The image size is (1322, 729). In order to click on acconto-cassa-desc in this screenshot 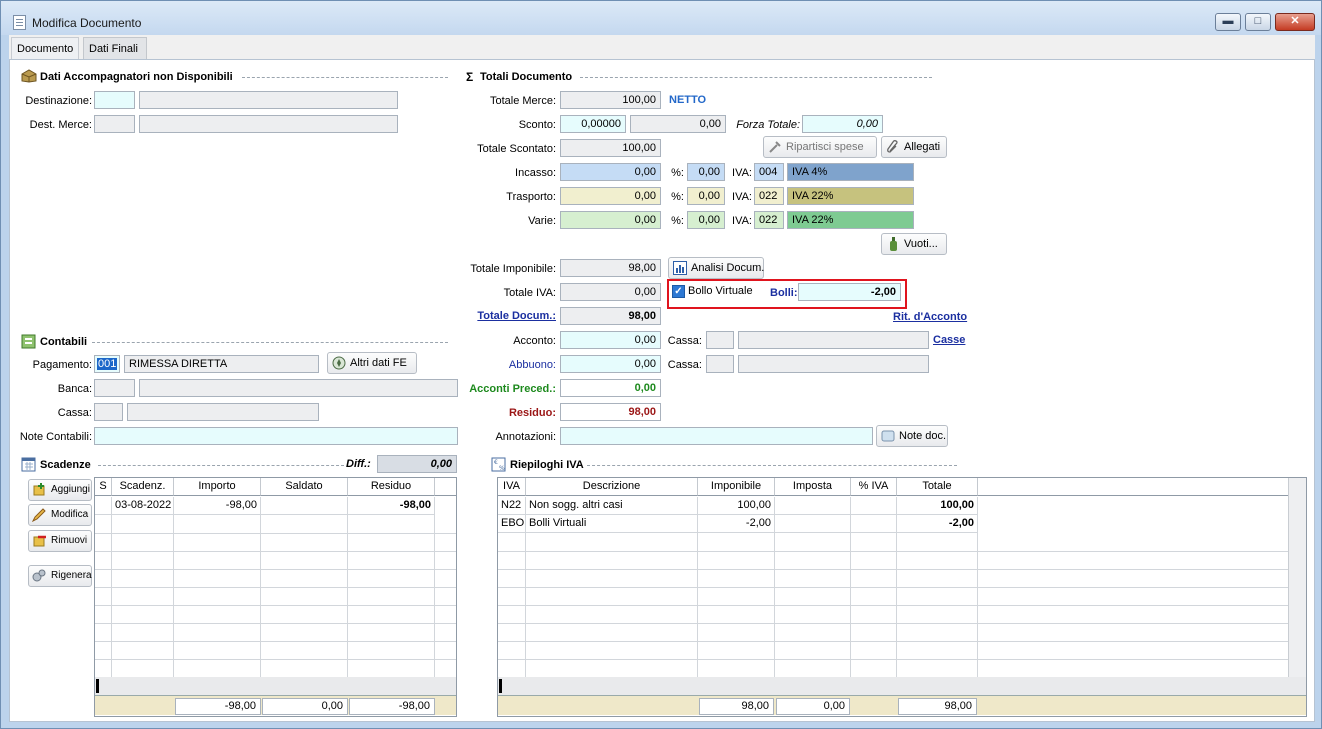, I will do `click(833, 340)`.